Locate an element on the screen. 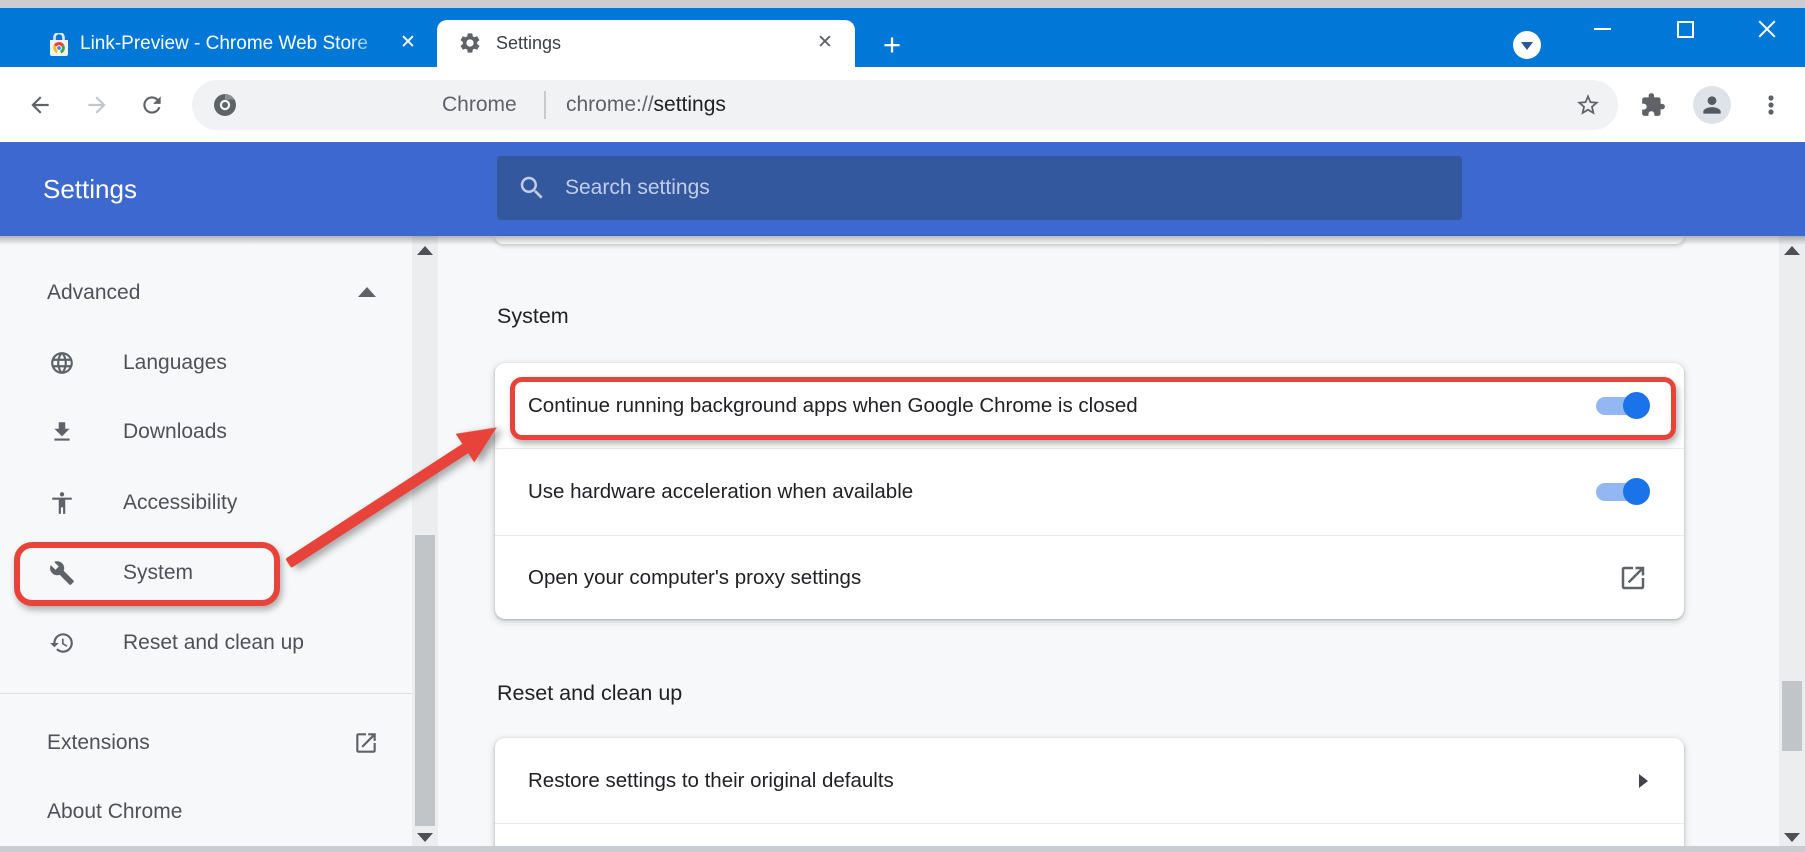  tab-settings: Settings ✕ is located at coordinates (646, 43).